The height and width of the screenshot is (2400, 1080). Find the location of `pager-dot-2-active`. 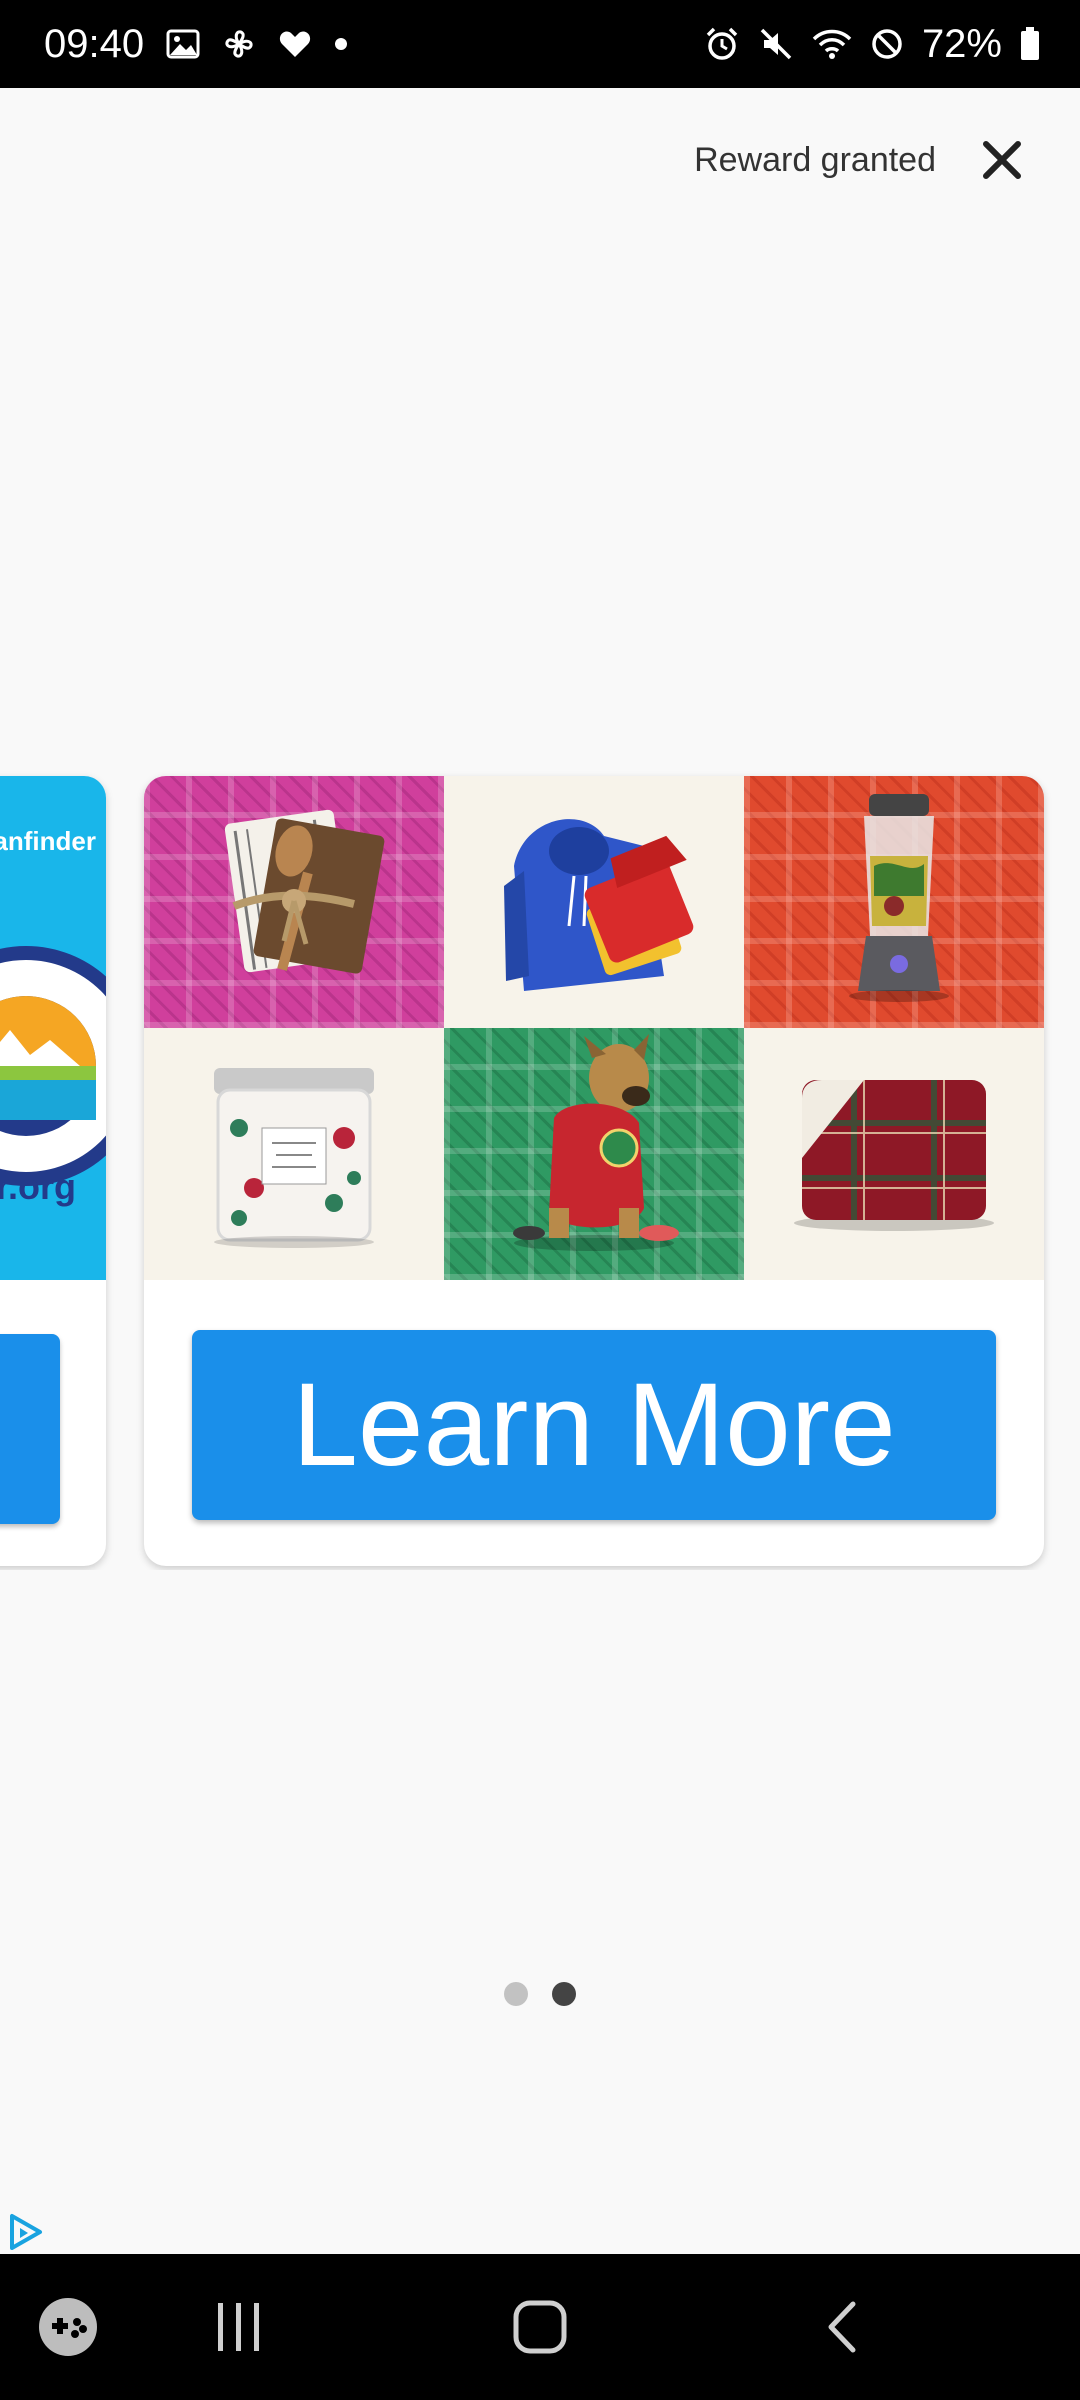

pager-dot-2-active is located at coordinates (564, 1994).